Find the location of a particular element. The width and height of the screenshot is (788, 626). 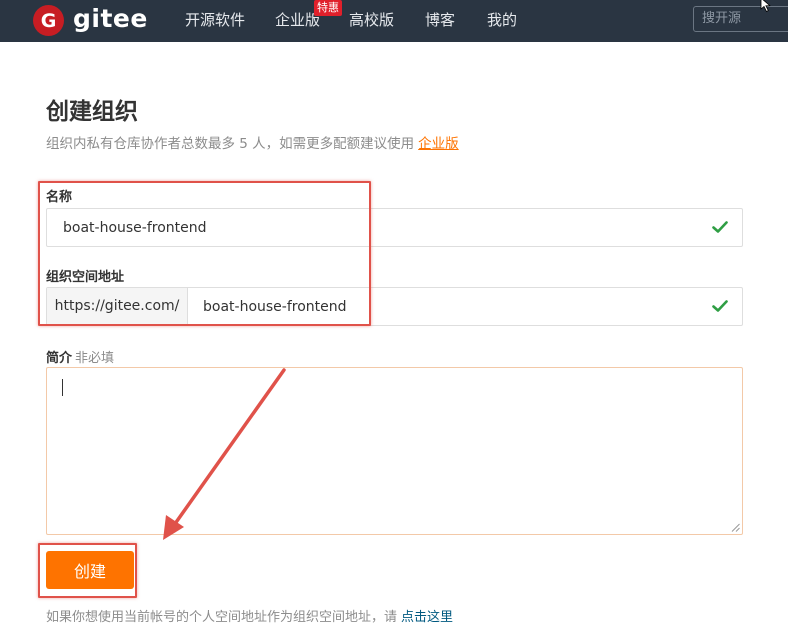

brand-name: gitee is located at coordinates (110, 20).